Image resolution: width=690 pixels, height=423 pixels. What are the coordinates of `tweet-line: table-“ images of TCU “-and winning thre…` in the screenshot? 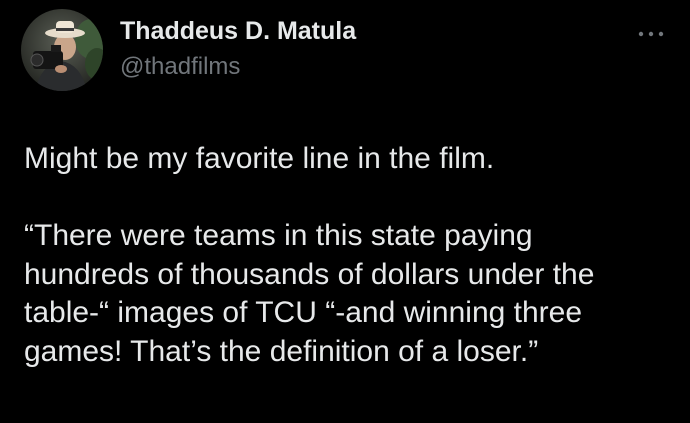 It's located at (303, 312).